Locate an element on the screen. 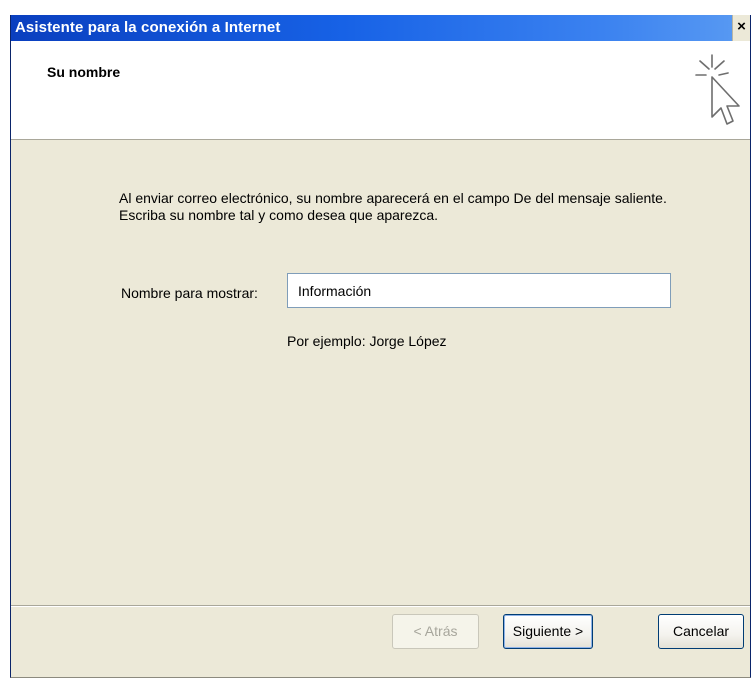  close-button: × is located at coordinates (741, 28).